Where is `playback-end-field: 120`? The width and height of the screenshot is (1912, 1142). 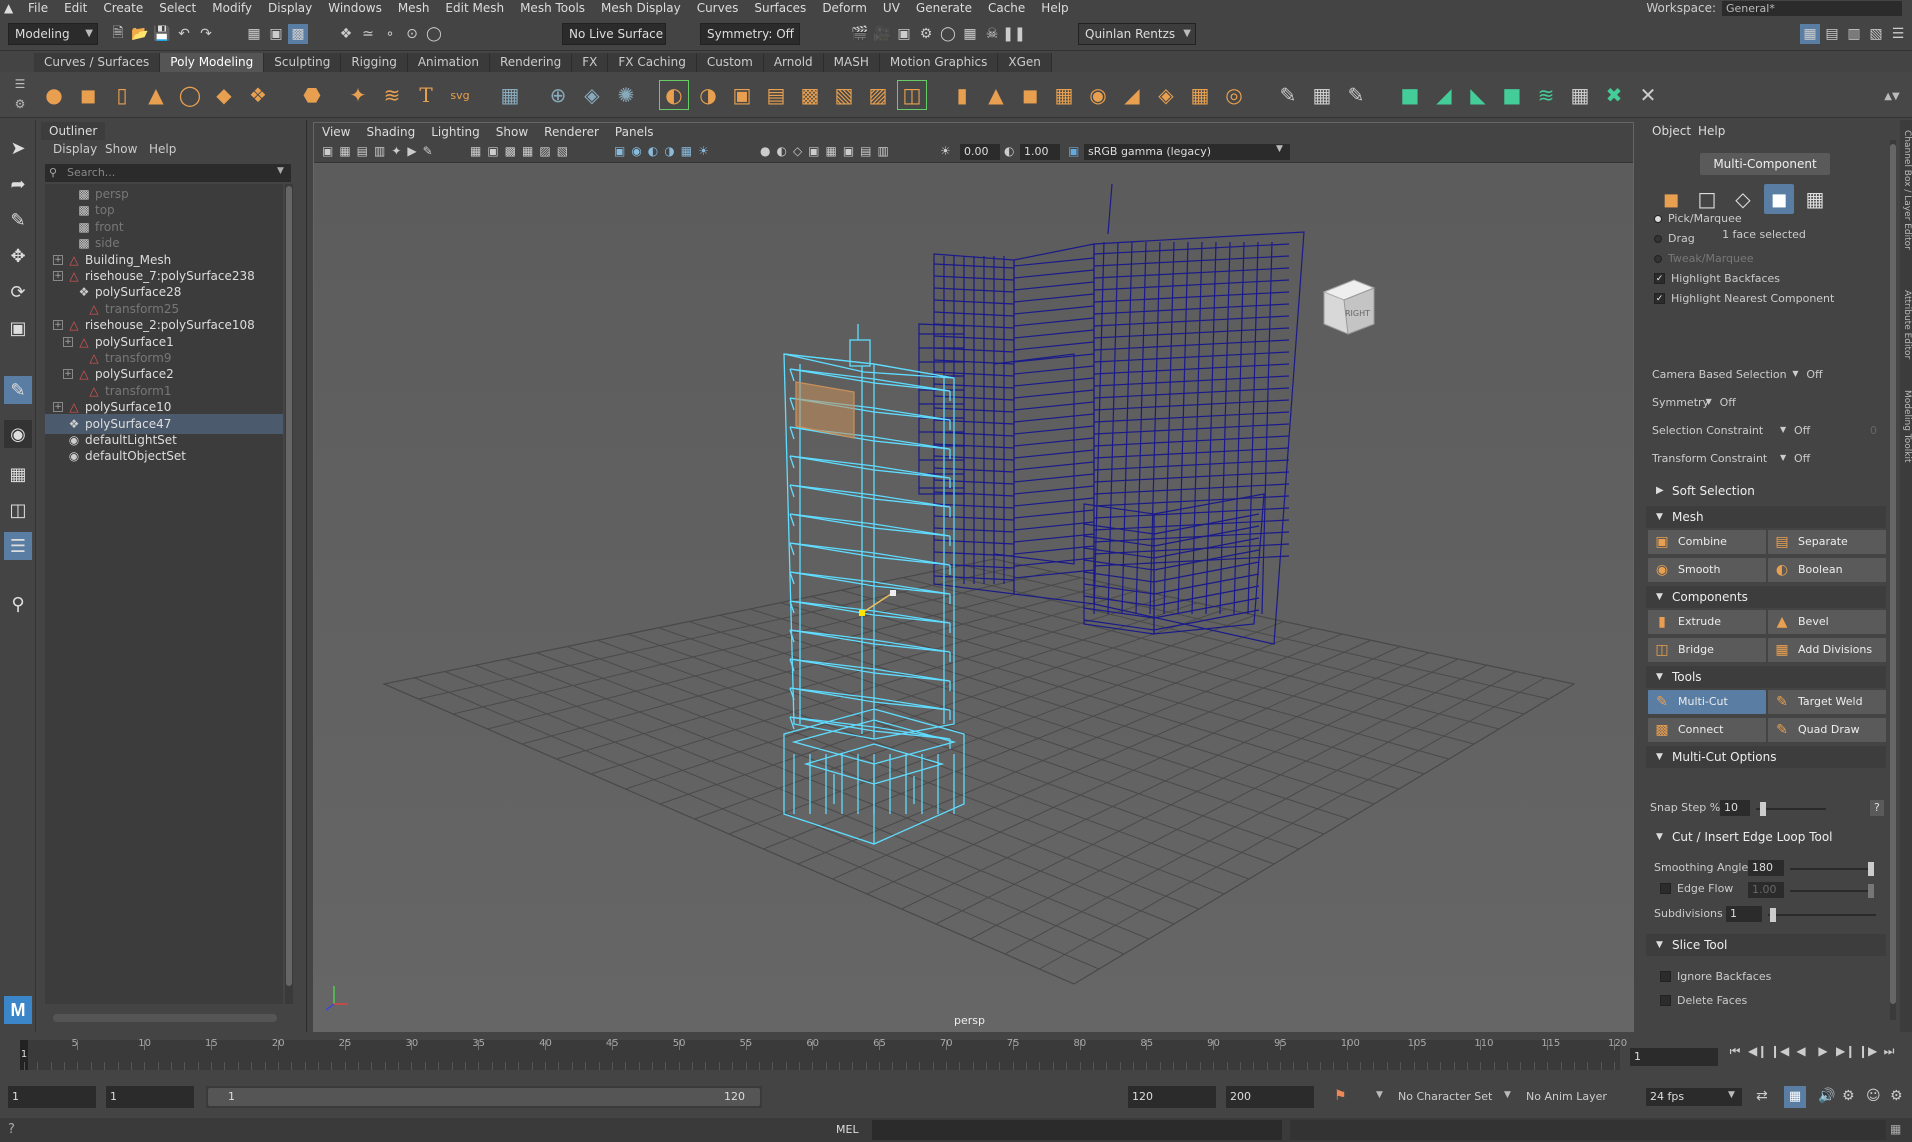
playback-end-field: 120 is located at coordinates (1172, 1097).